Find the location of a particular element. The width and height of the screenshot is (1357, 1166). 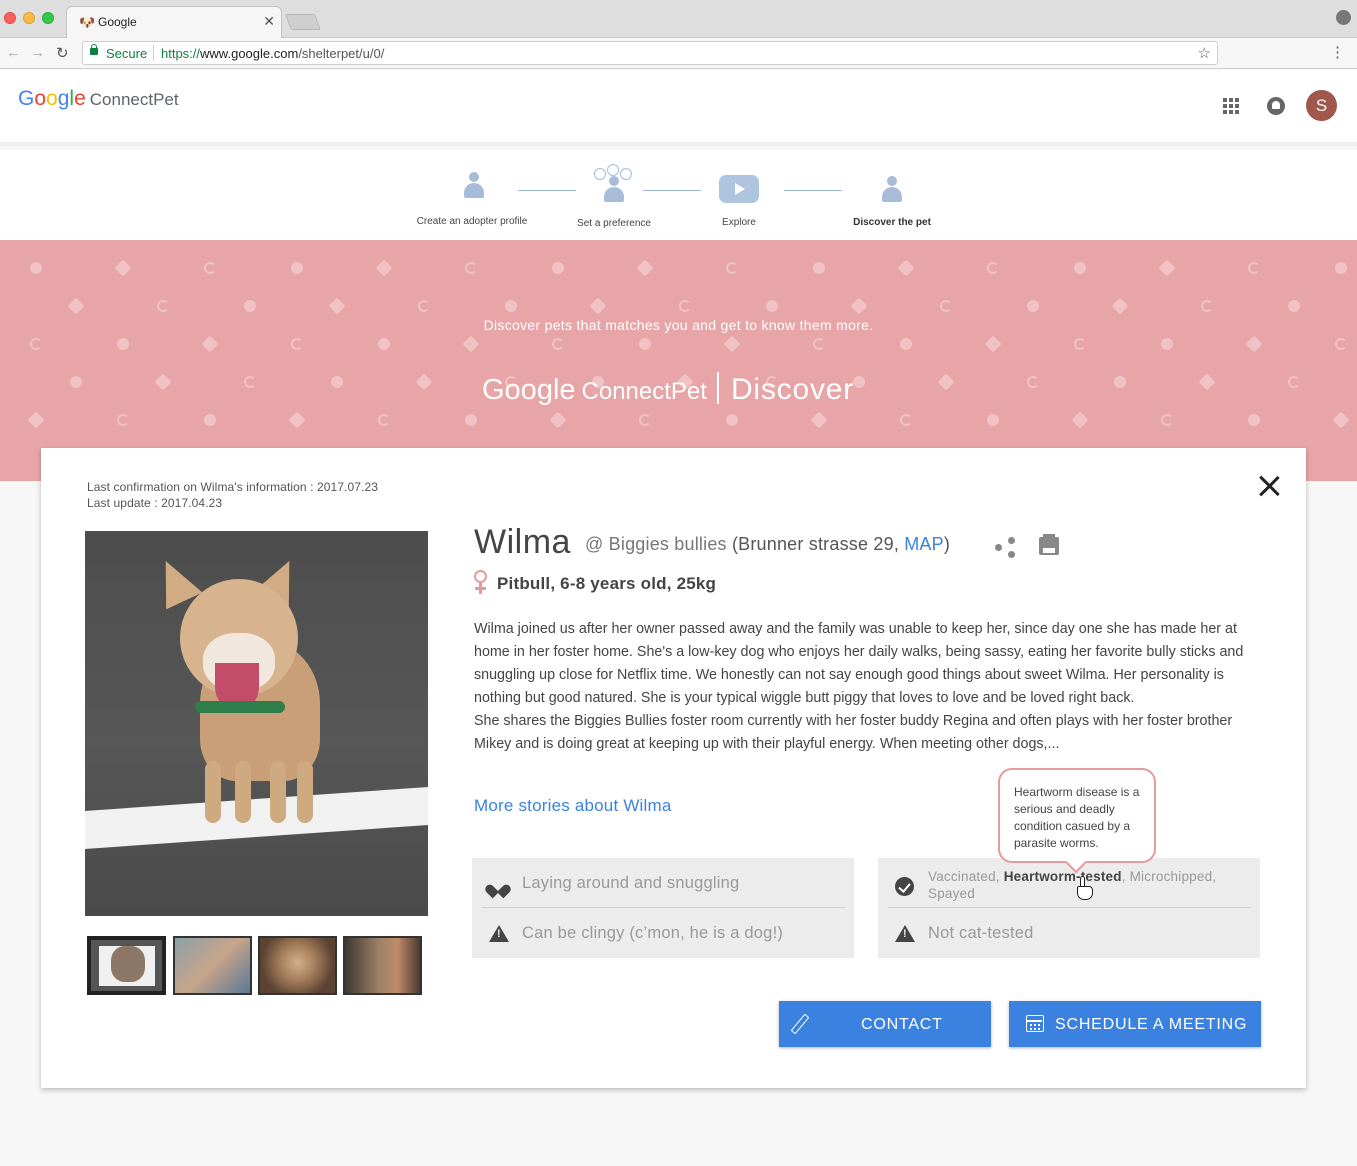

last-update: Last update : 2017.04.23 is located at coordinates (155, 503).